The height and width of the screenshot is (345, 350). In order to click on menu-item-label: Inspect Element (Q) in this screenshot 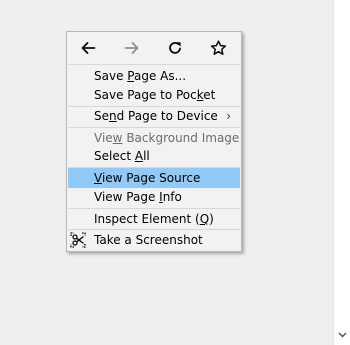, I will do `click(154, 219)`.